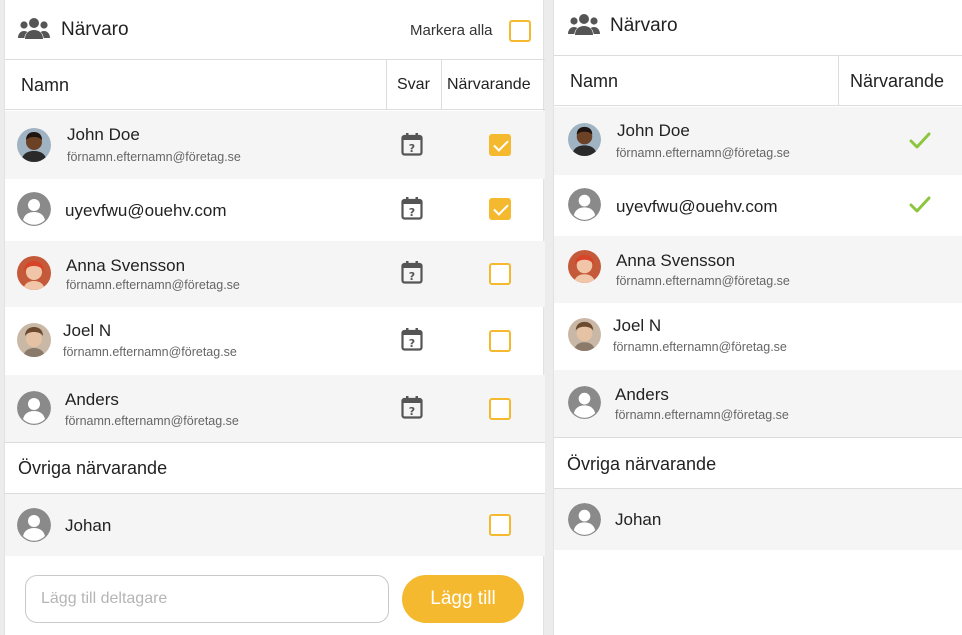 This screenshot has width=962, height=635. What do you see at coordinates (758, 336) in the screenshot?
I see `participant-row: Joel N förnamn.efternamn@företag.se` at bounding box center [758, 336].